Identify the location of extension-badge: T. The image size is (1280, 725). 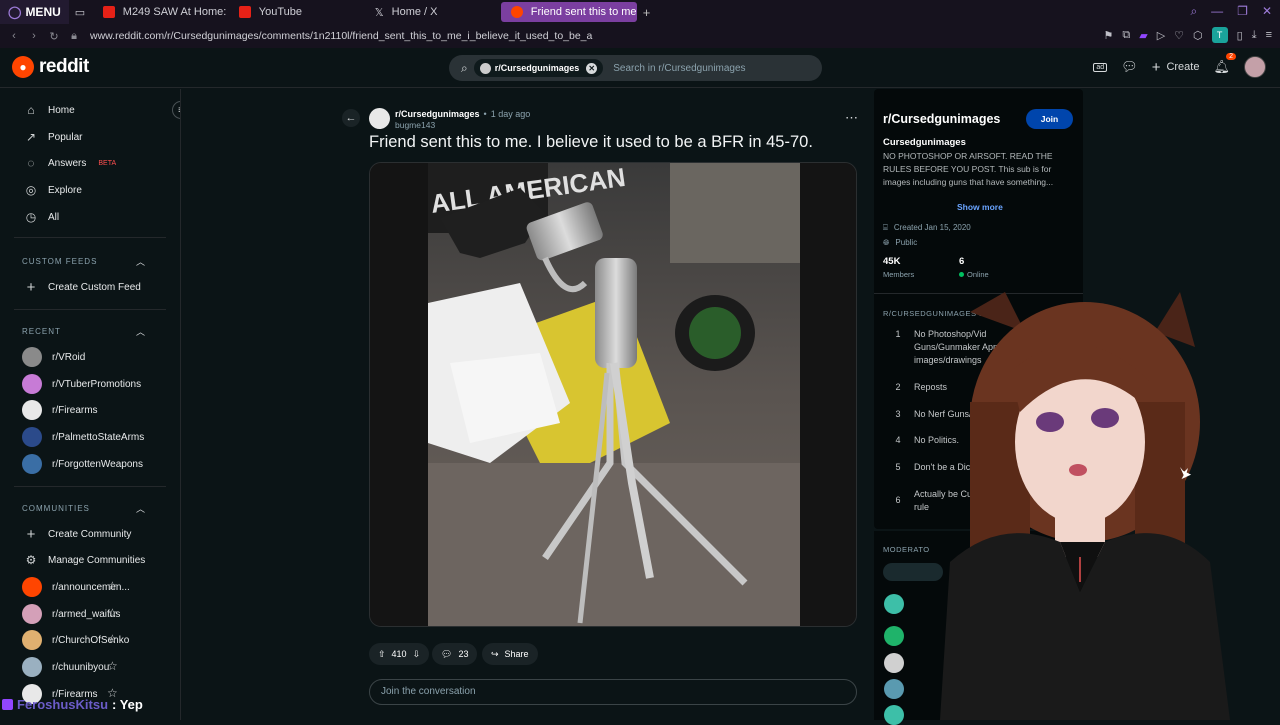
(1219, 35).